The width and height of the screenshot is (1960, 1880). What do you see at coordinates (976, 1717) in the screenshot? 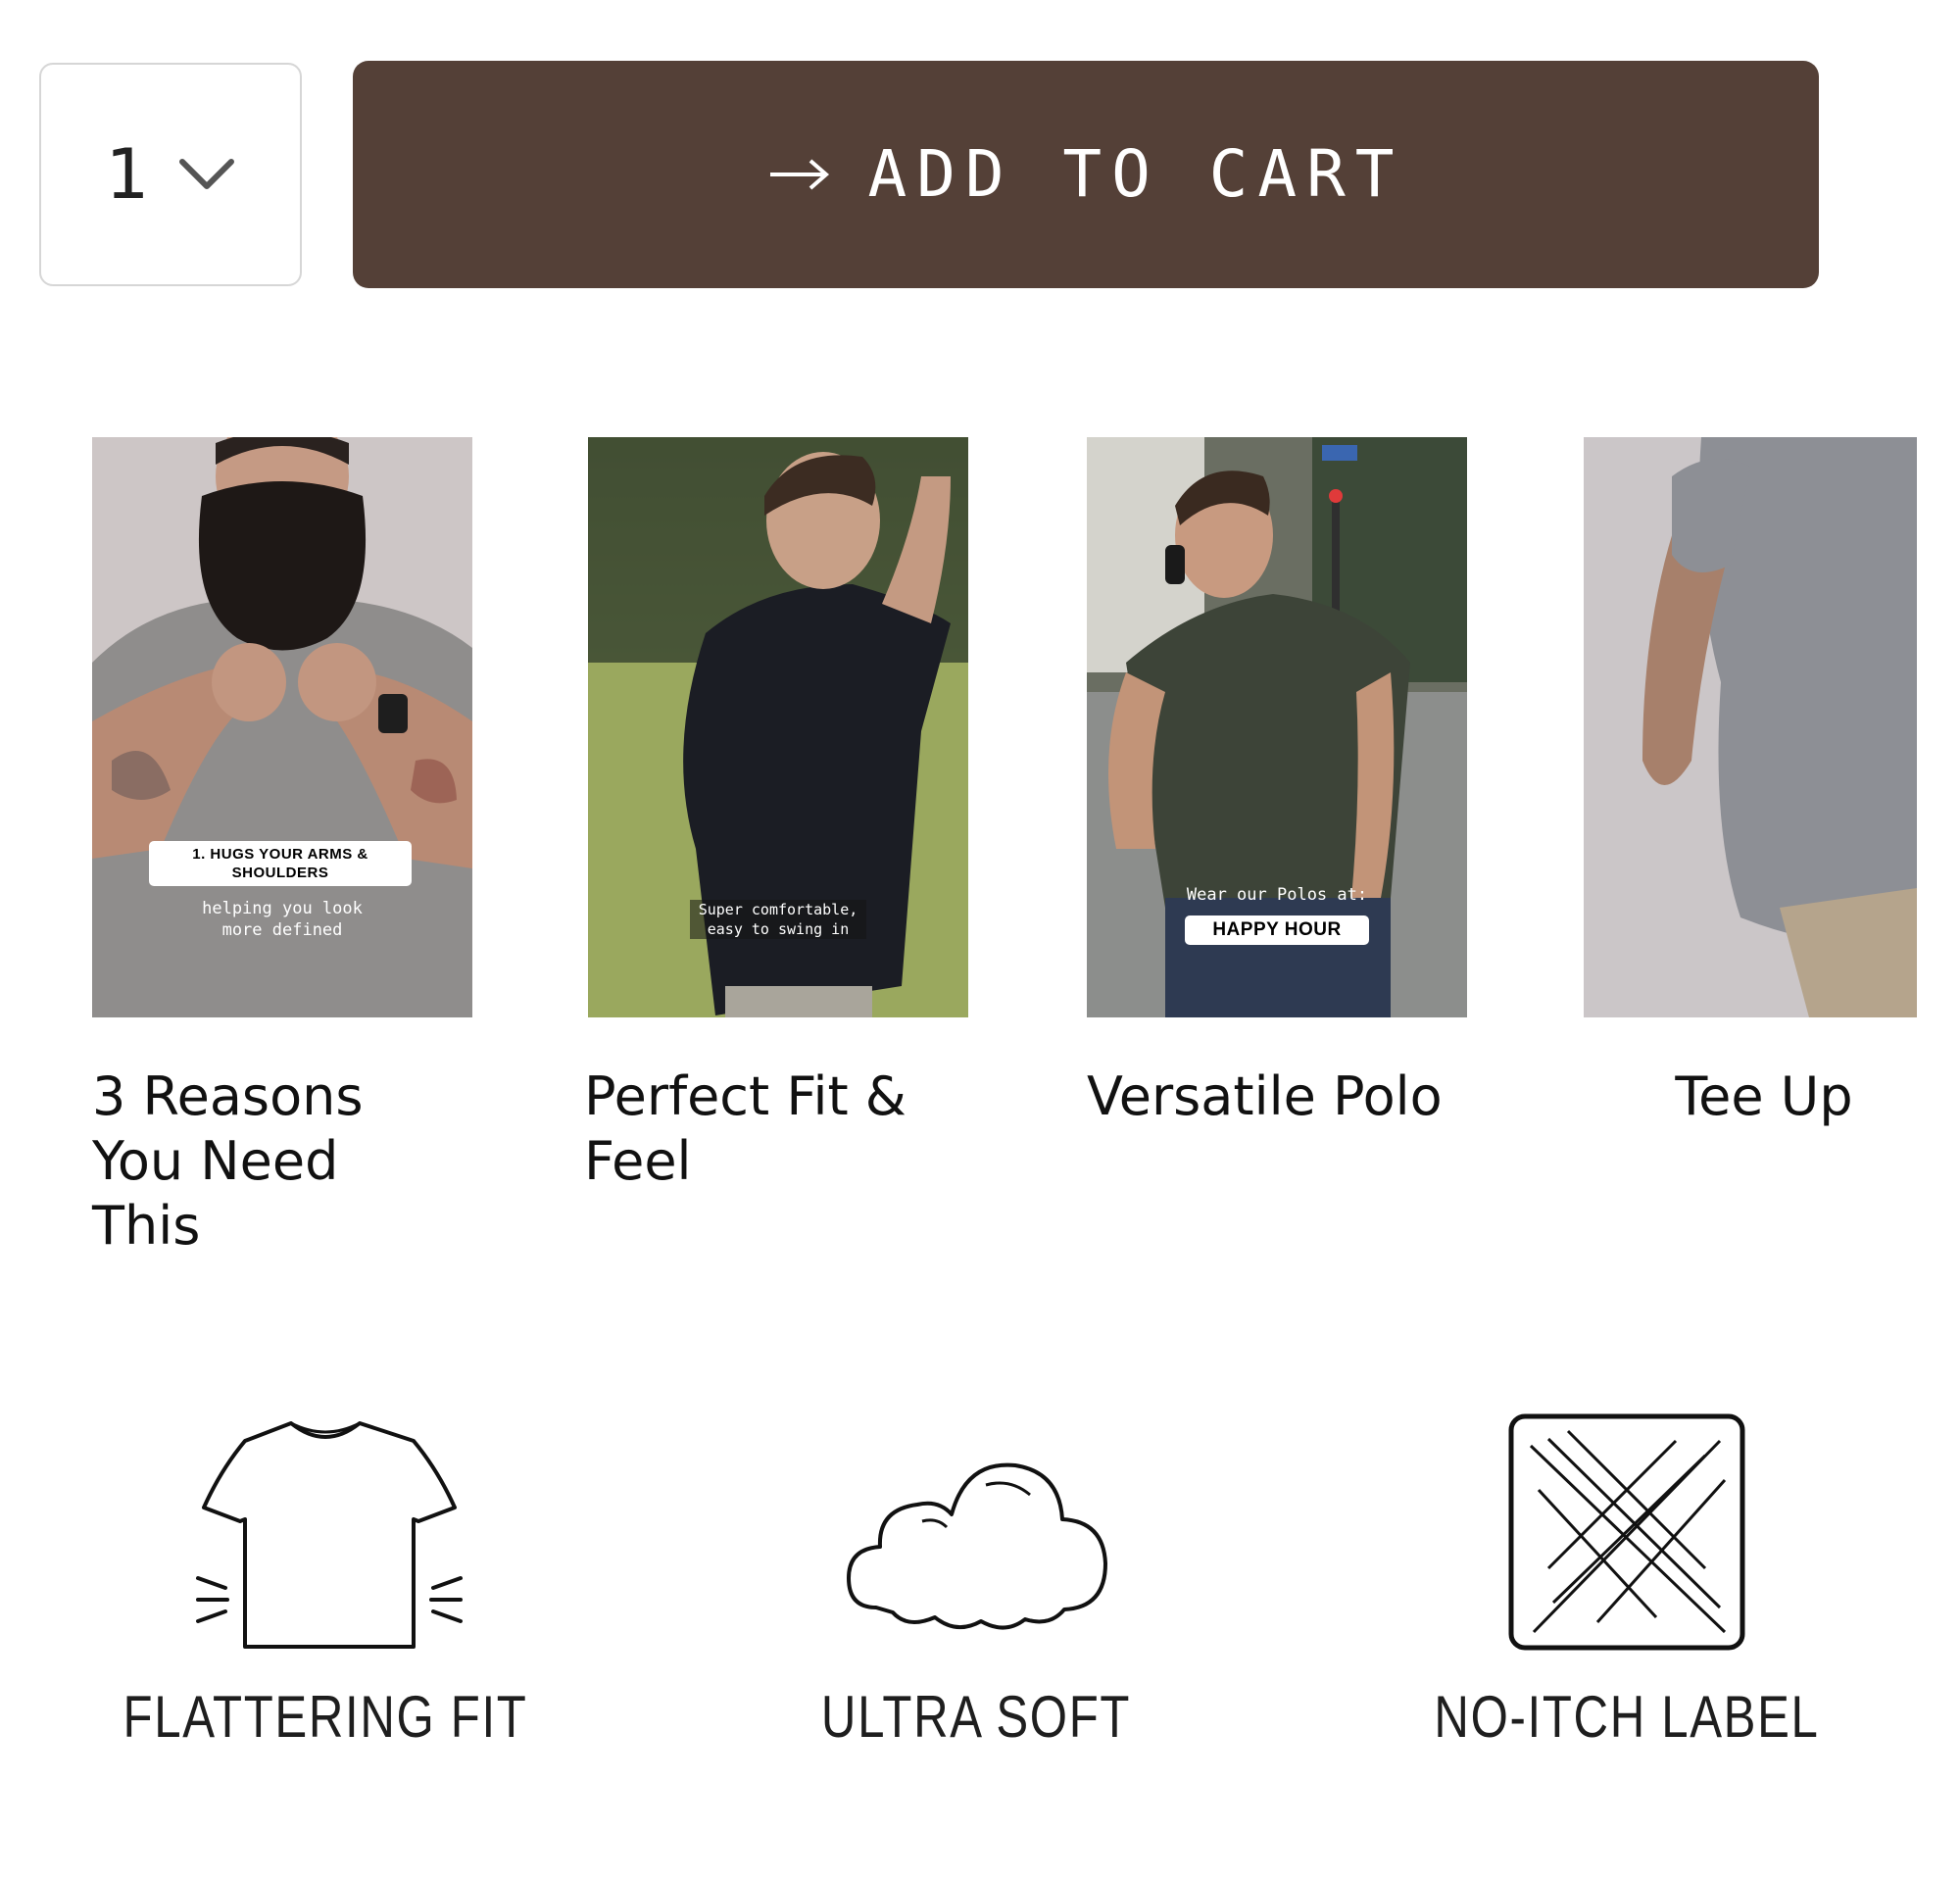
I see `feature-label: ULTRA SOFT` at bounding box center [976, 1717].